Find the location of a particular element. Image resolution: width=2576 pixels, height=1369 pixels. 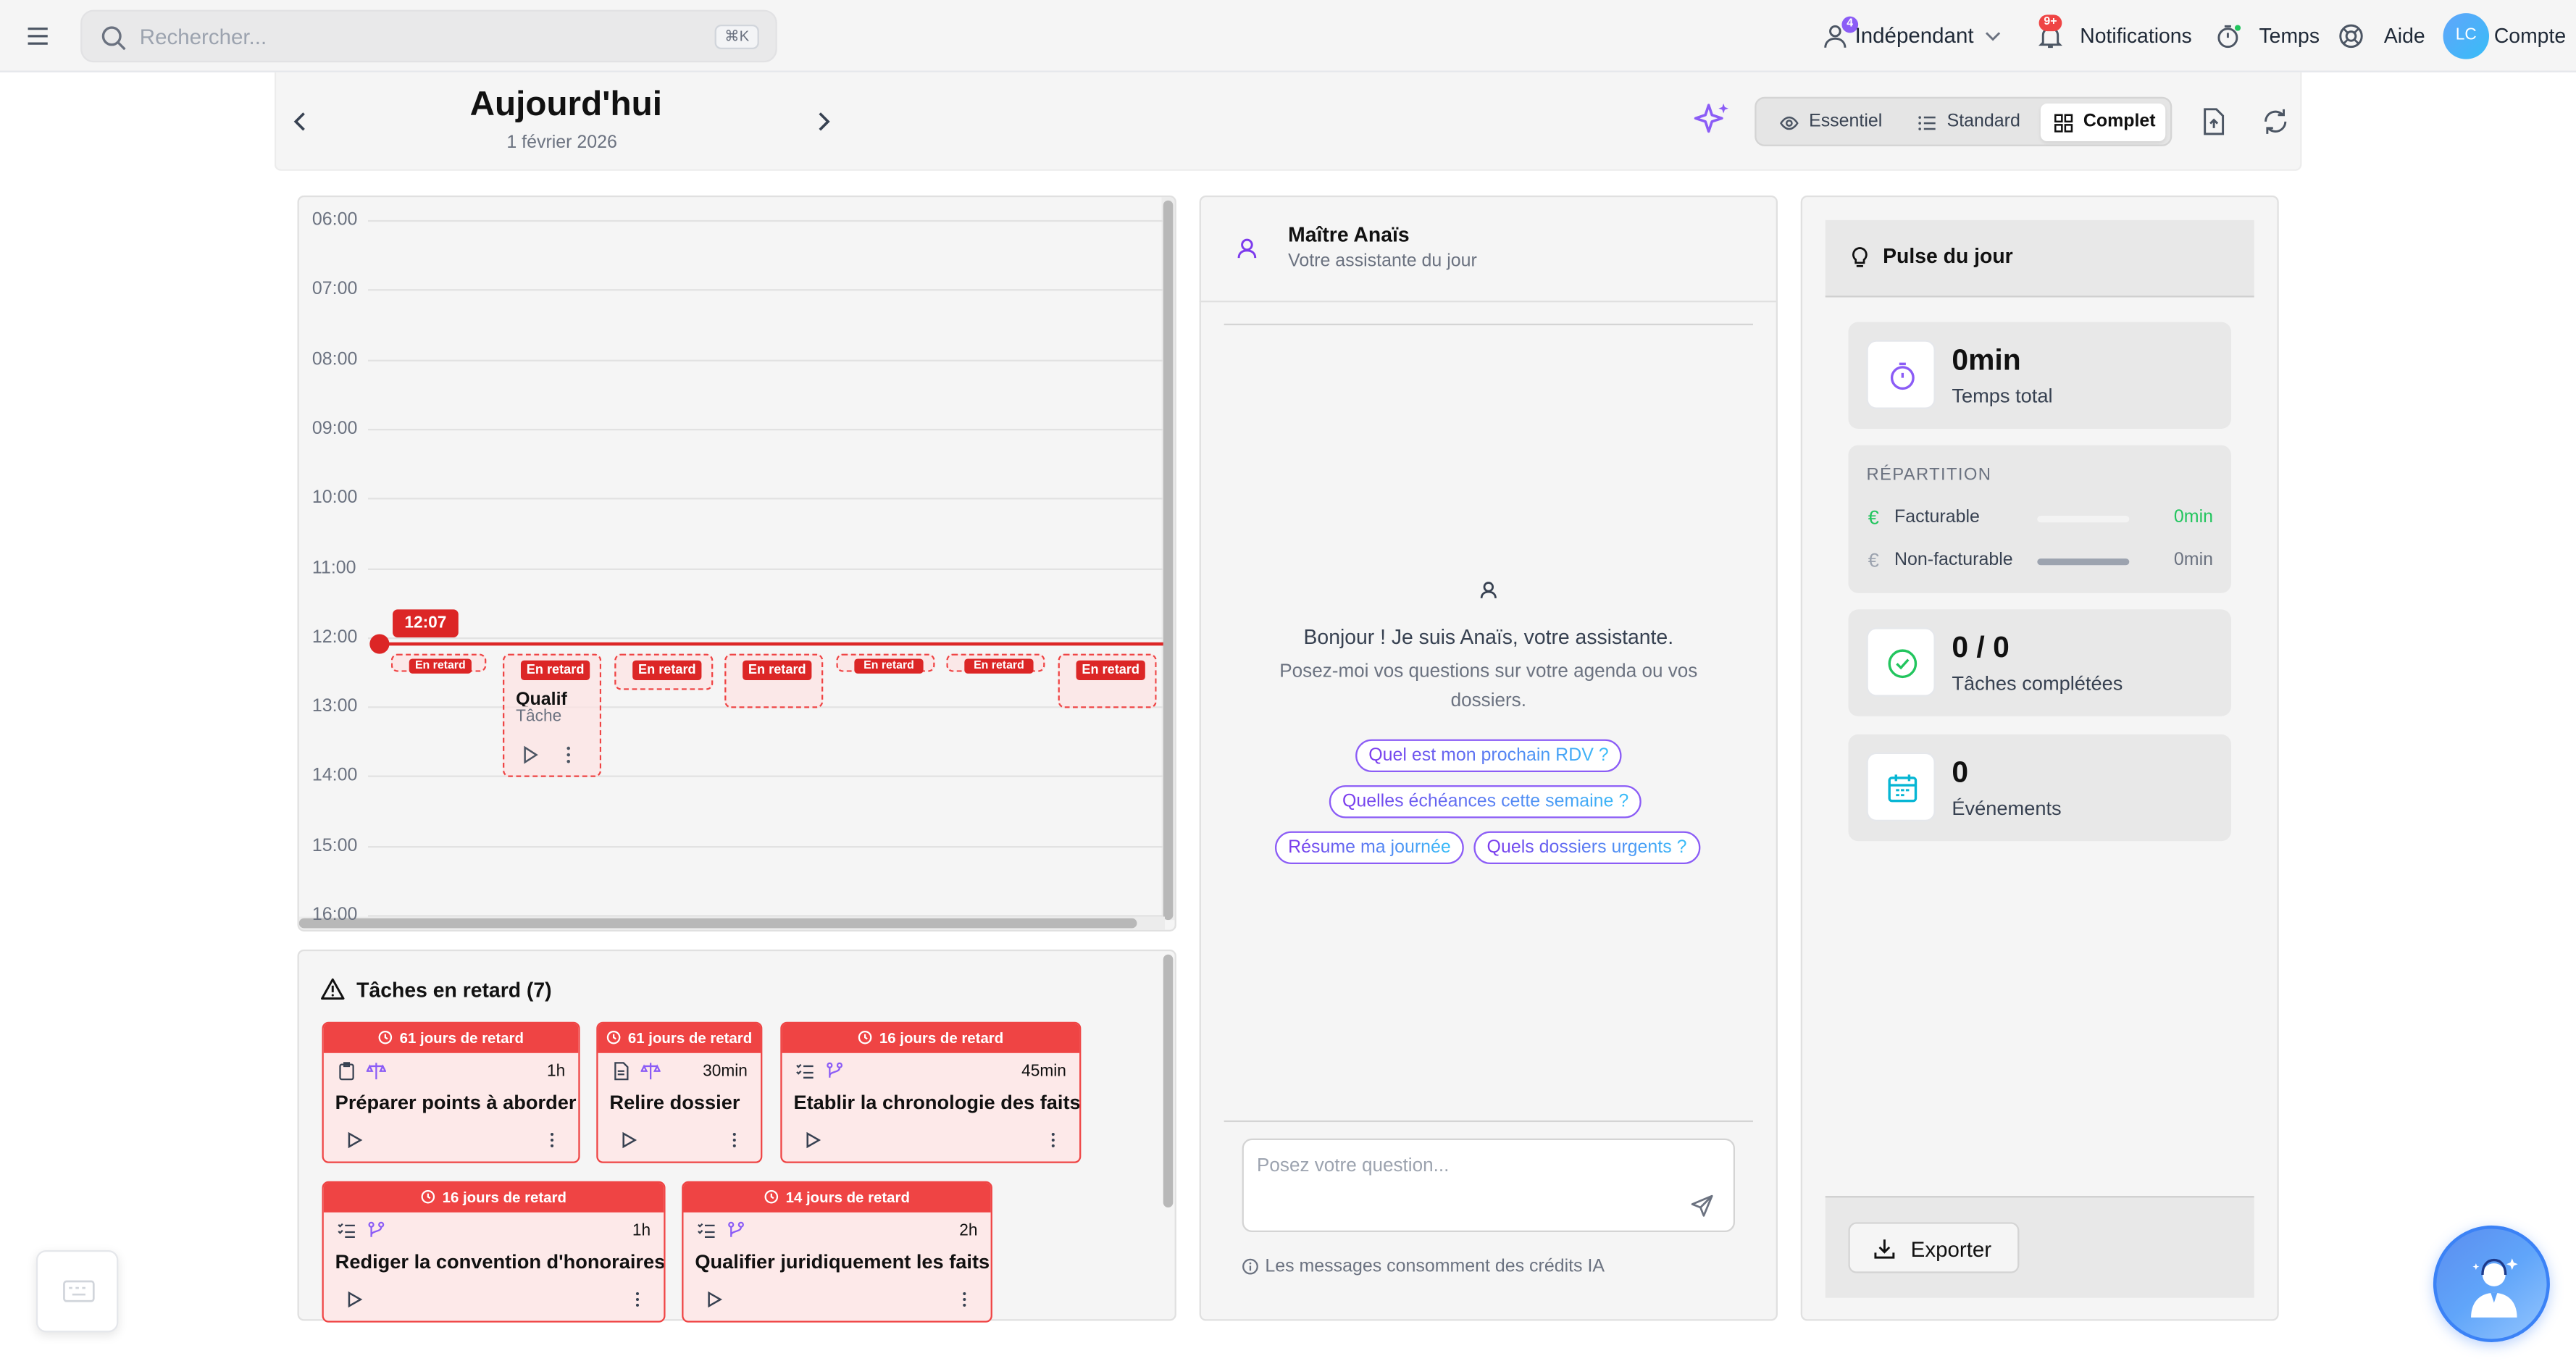

overdue-task-card: 61 jours de retard 30min Relire dossier is located at coordinates (679, 1092).